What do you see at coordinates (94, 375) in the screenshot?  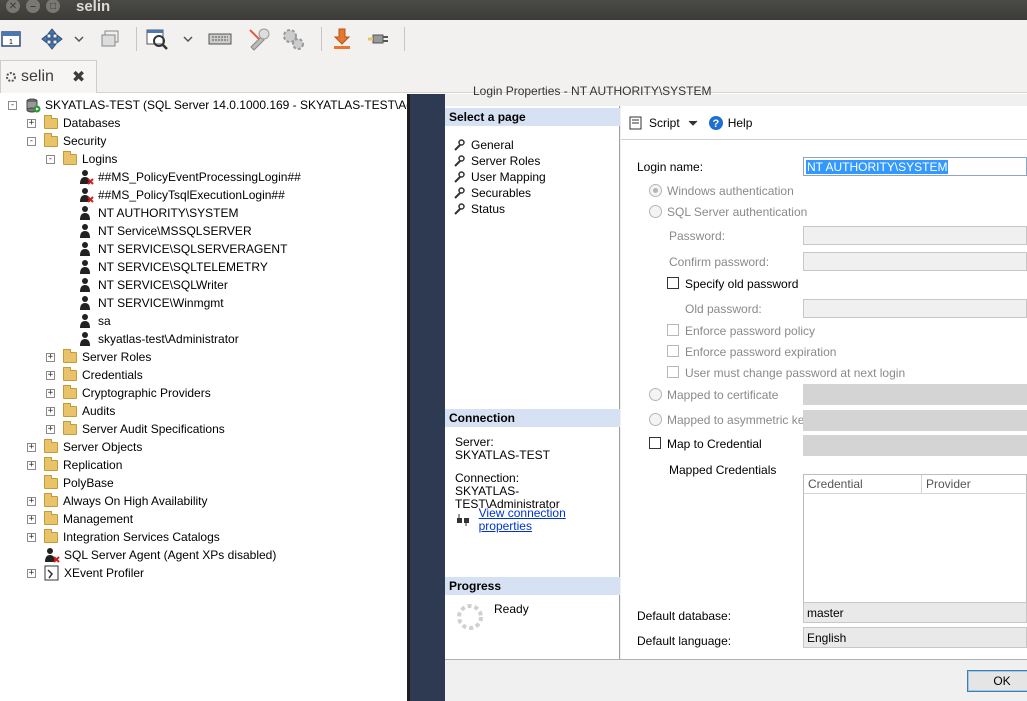 I see `tree-item: + Credentials` at bounding box center [94, 375].